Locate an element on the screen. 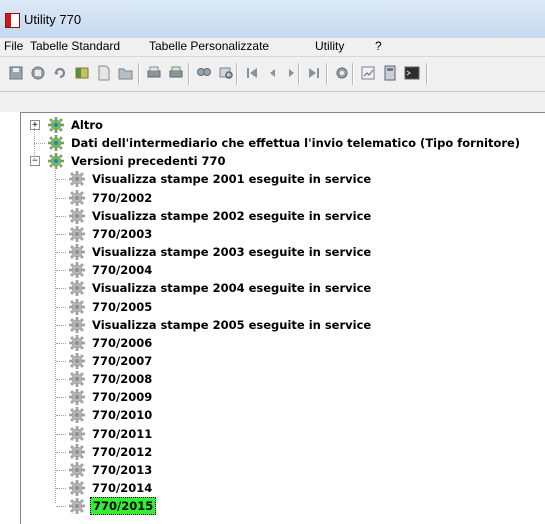  new-document-icon is located at coordinates (104, 73).